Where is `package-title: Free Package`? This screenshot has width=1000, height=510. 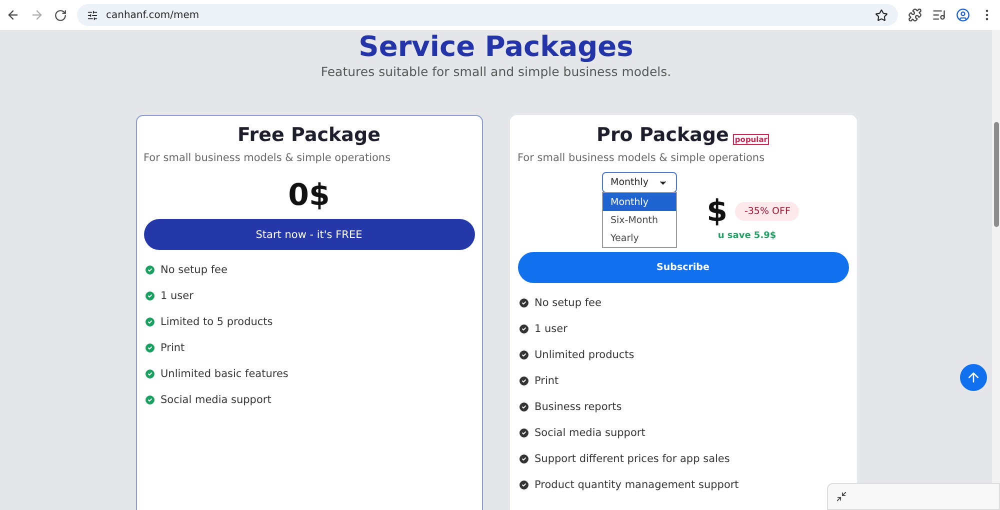 package-title: Free Package is located at coordinates (309, 135).